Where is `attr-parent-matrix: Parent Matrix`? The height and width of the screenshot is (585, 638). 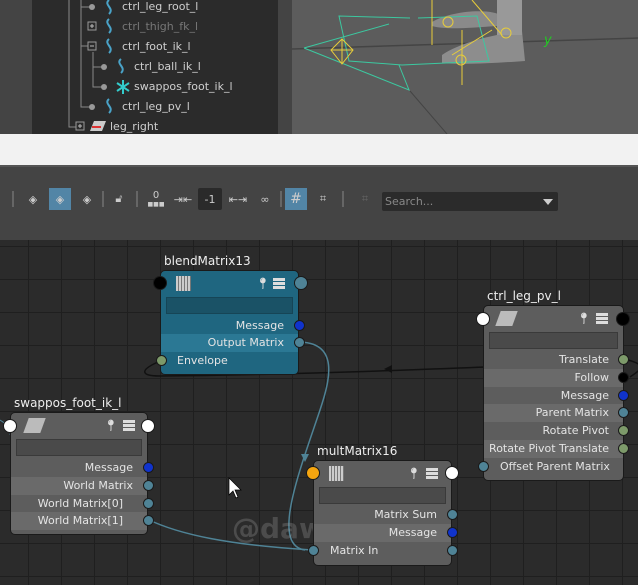
attr-parent-matrix: Parent Matrix is located at coordinates (553, 413).